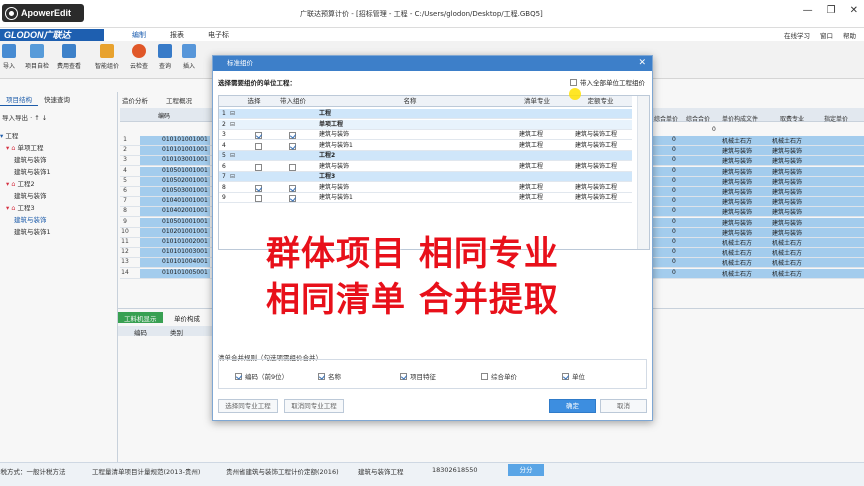  Describe the element at coordinates (425, 198) in the screenshot. I see `table-row: 9 建筑与装饰1 建筑工程 建筑与装饰工程` at that location.